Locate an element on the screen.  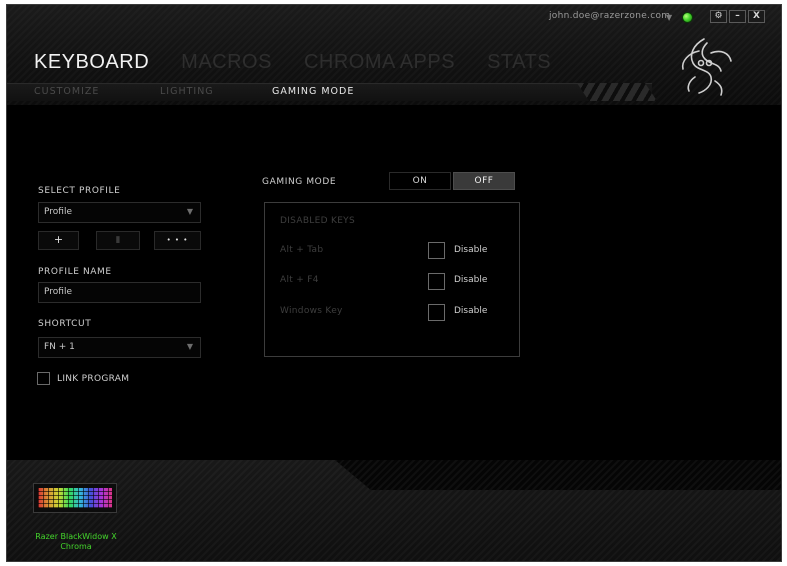
more-options-button: • • • is located at coordinates (177, 240).